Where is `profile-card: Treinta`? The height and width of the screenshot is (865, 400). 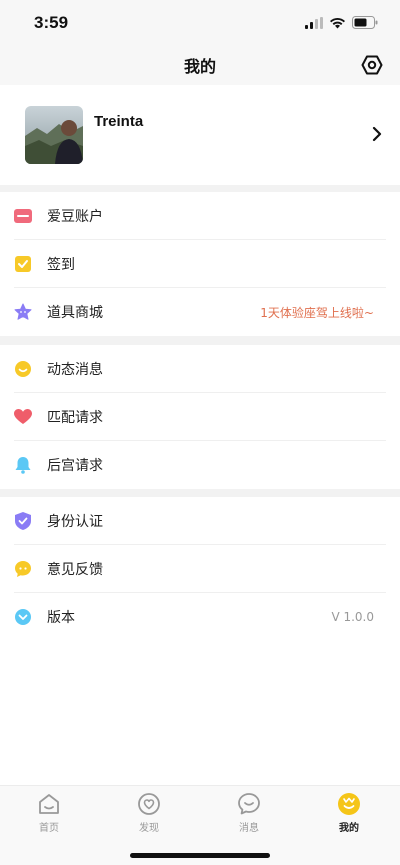 profile-card: Treinta is located at coordinates (200, 135).